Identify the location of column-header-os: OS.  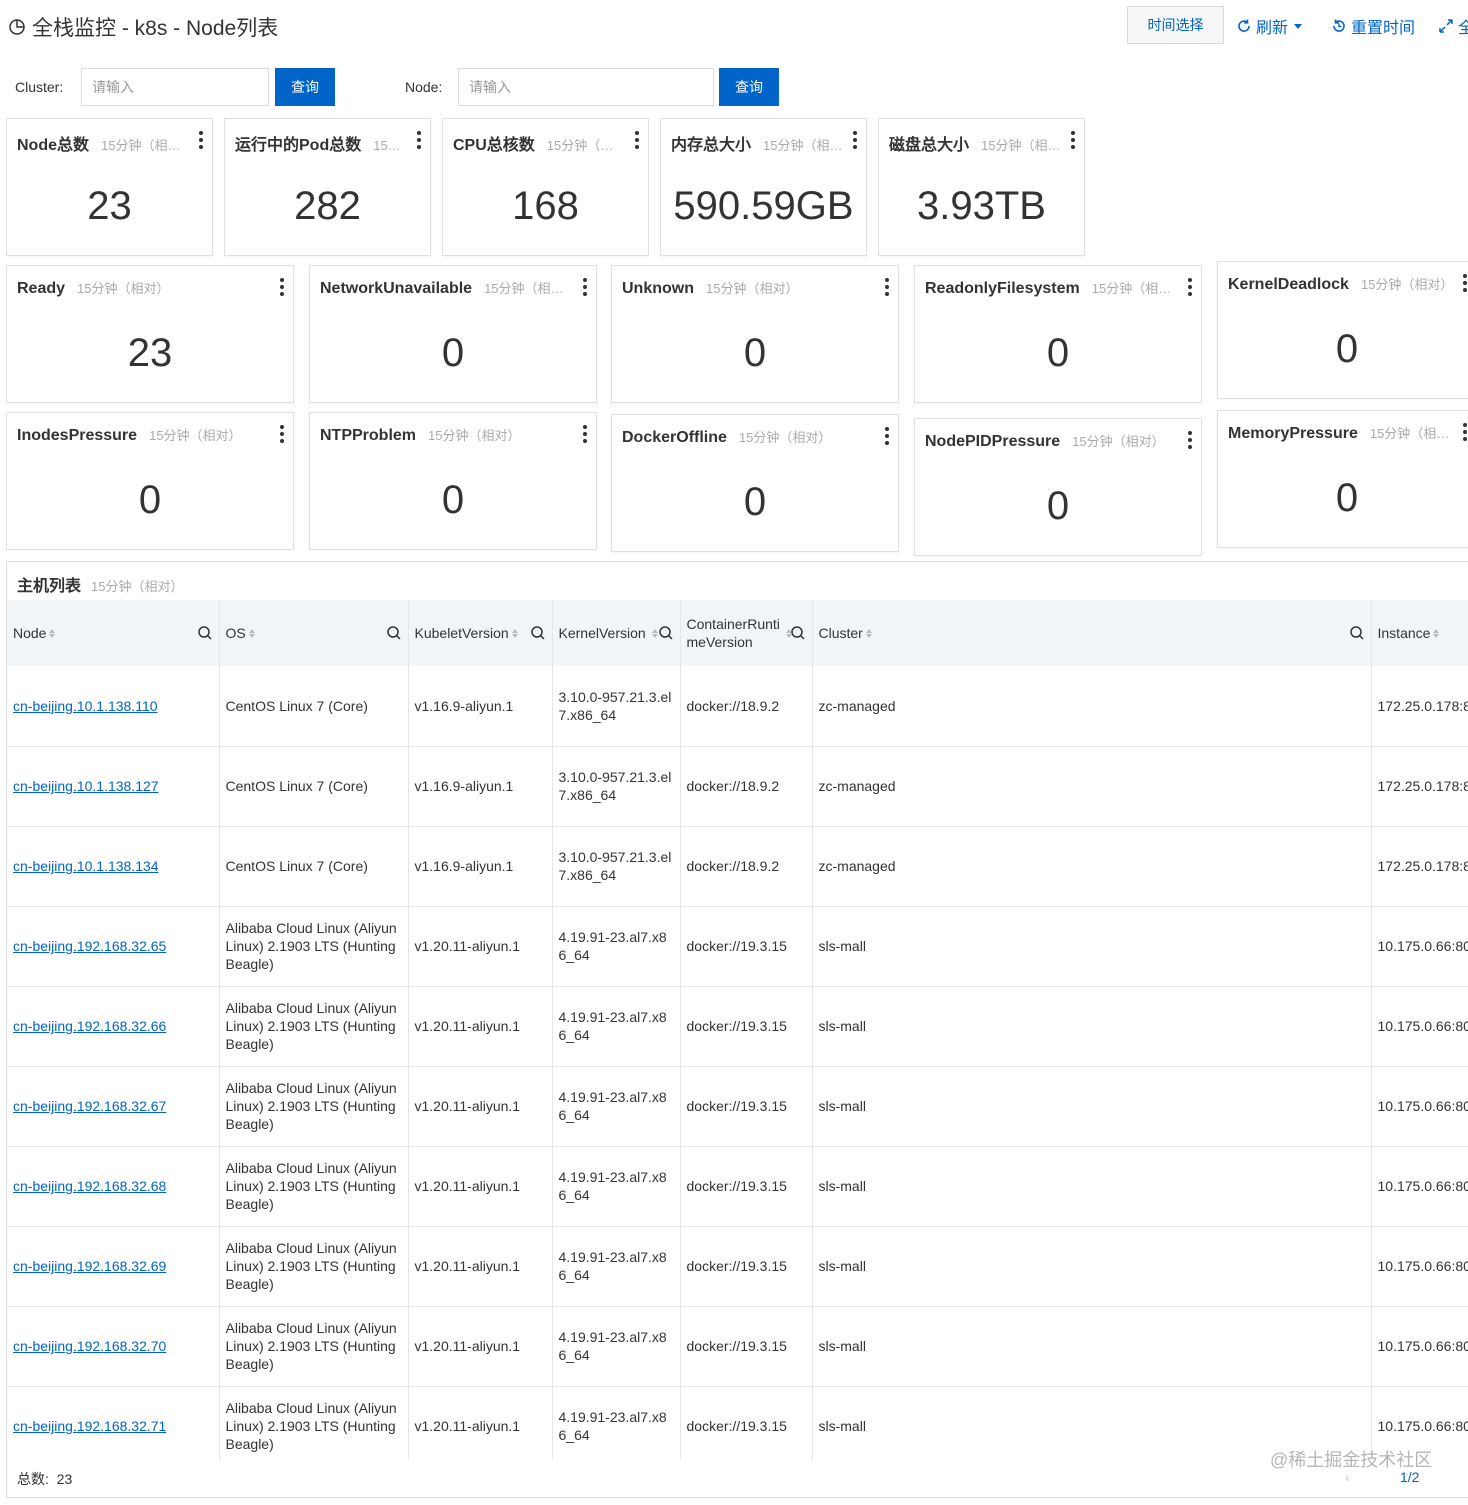
(314, 633).